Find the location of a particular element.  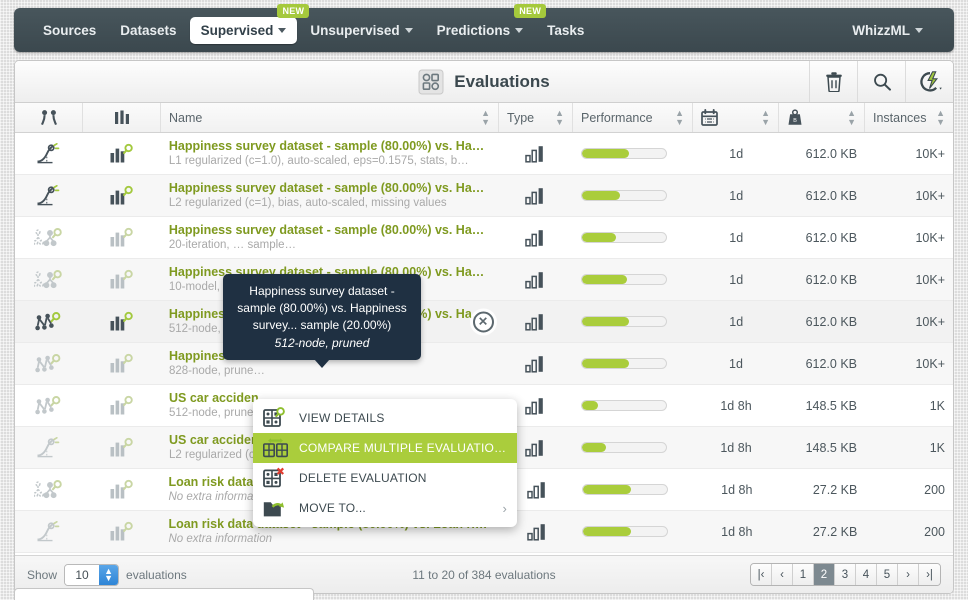

last-page-button: ›| is located at coordinates (929, 574).